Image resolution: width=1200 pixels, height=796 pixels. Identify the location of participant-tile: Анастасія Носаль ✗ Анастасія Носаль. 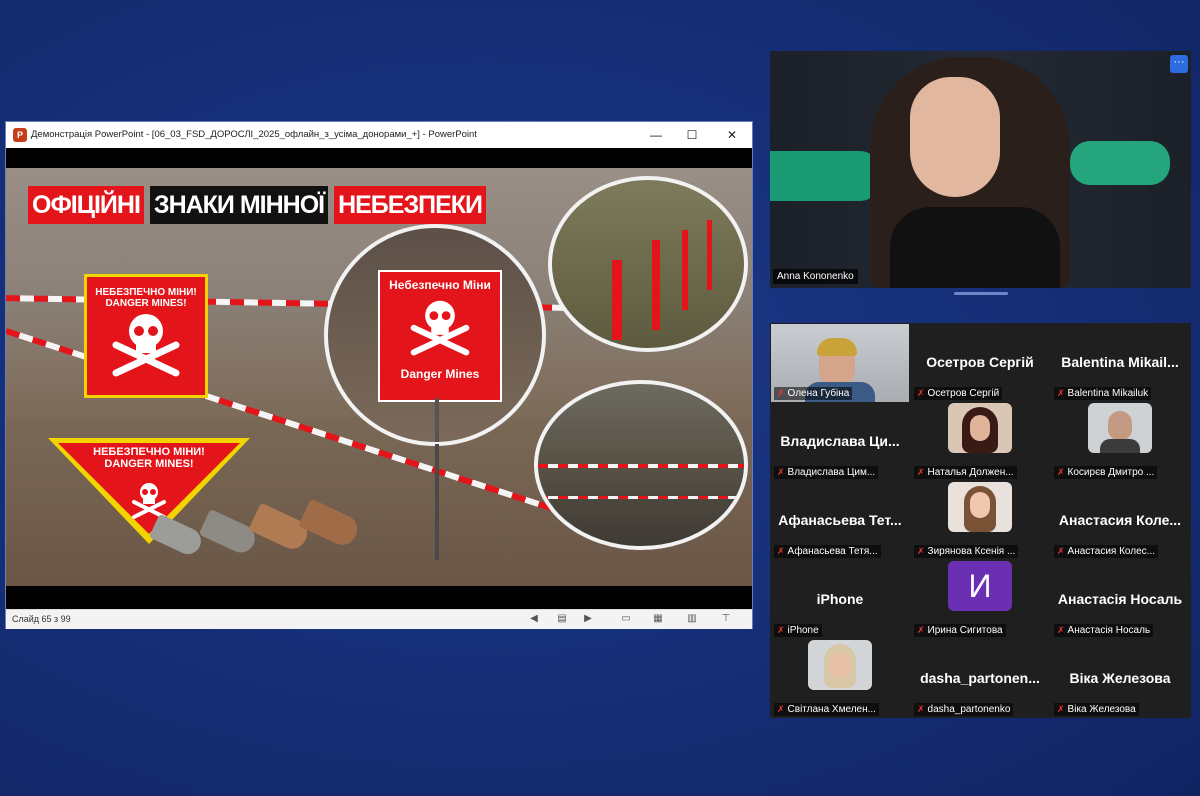
(1120, 600).